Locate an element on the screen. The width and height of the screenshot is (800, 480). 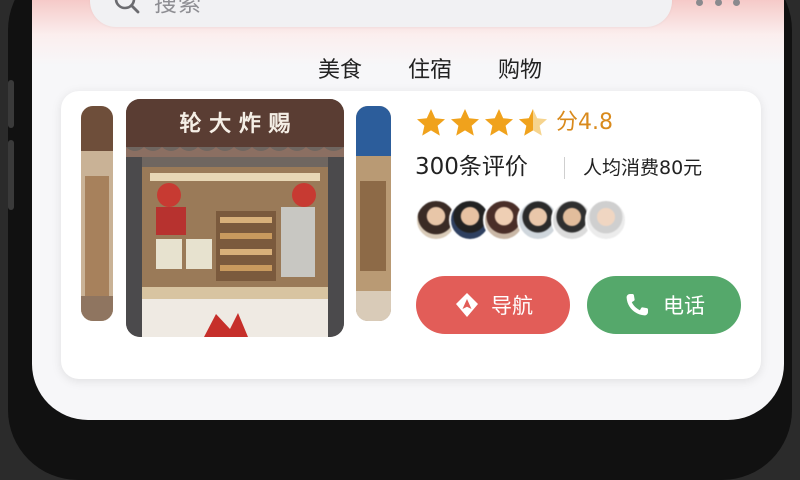
search-placeholder: 搜索 is located at coordinates (178, 8).